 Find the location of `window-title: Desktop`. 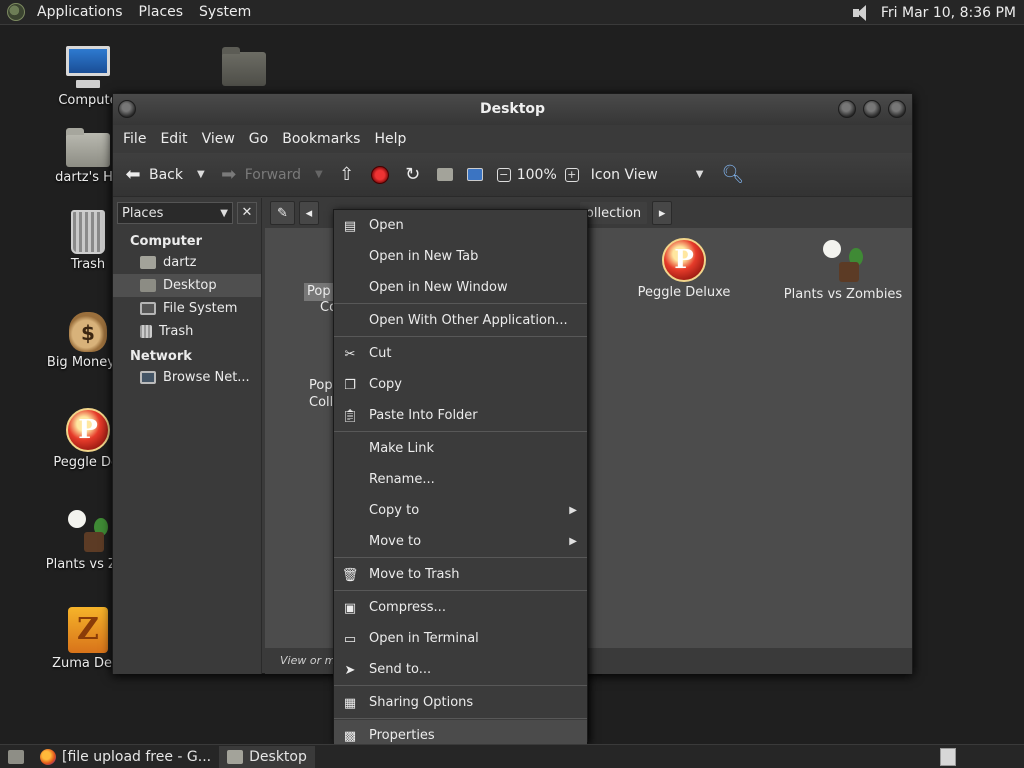

window-title: Desktop is located at coordinates (512, 109).